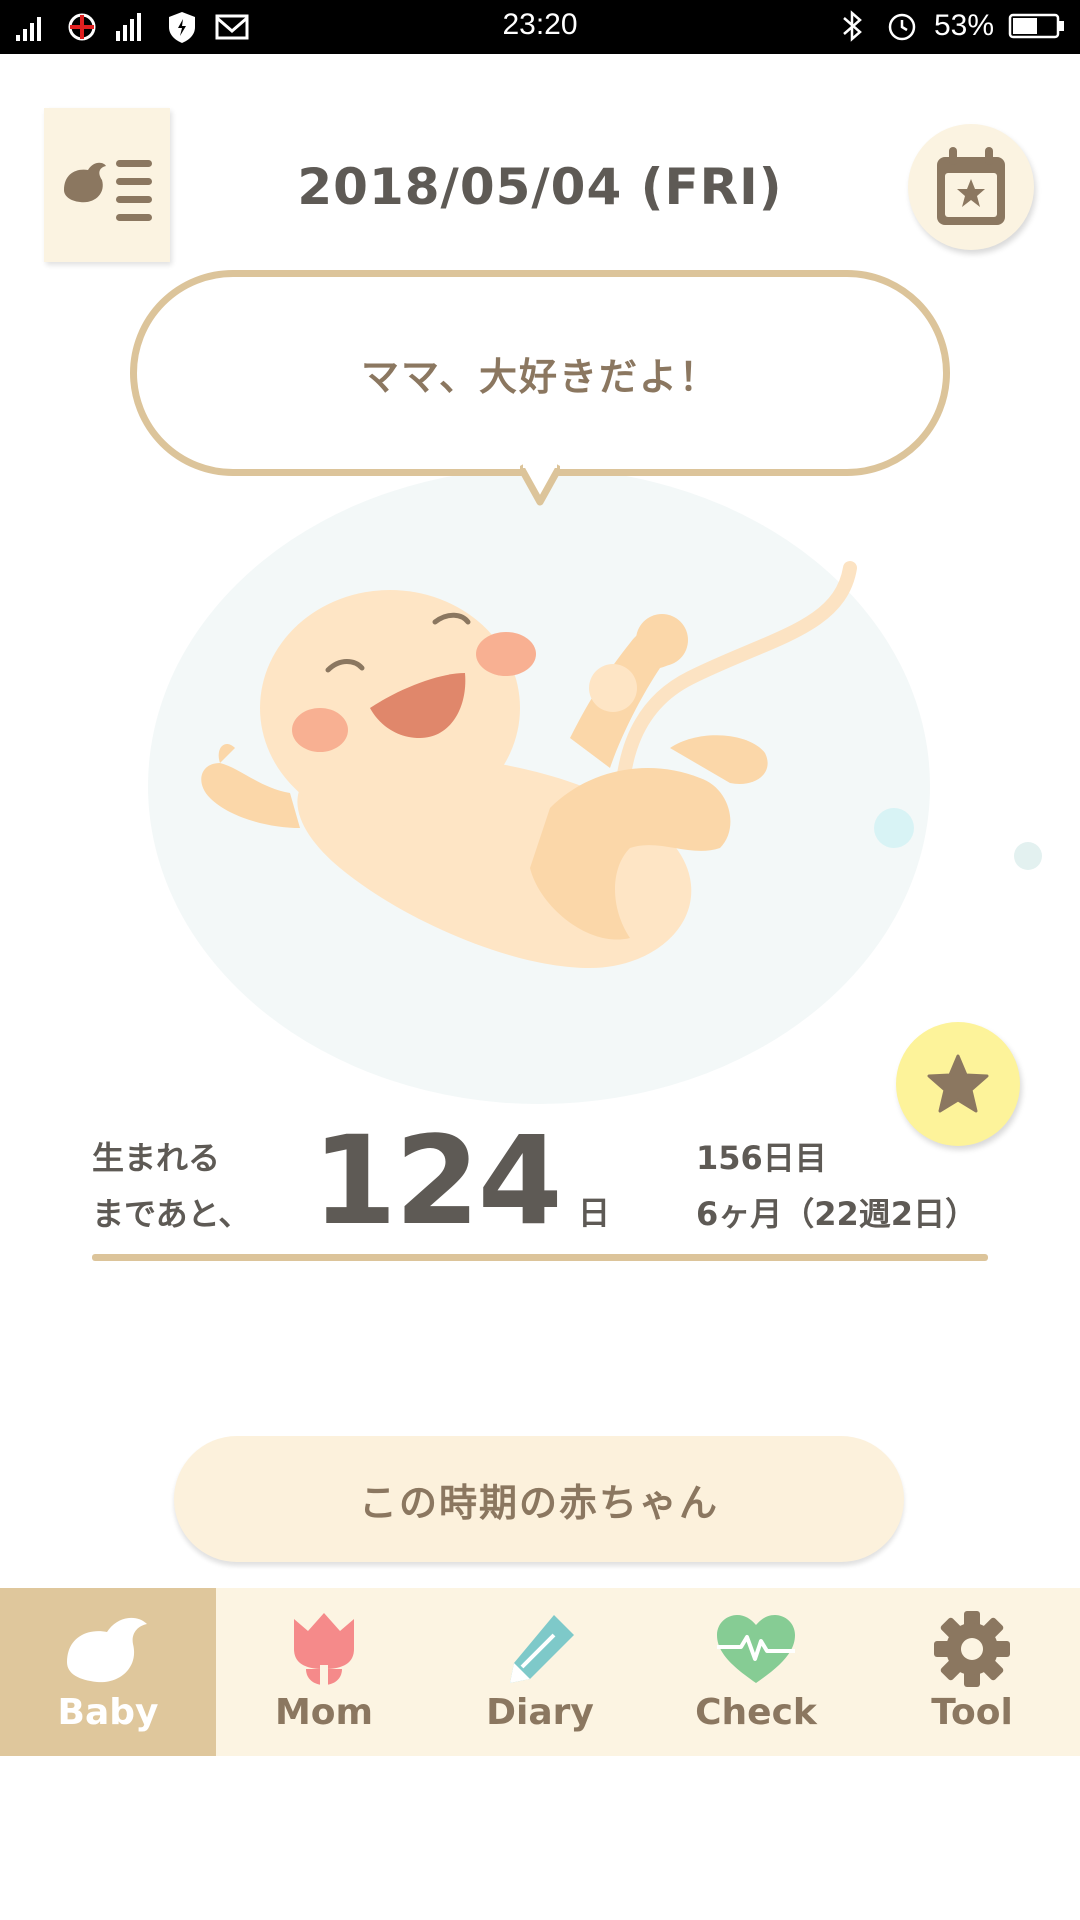  What do you see at coordinates (529, 764) in the screenshot?
I see `baby-illustration` at bounding box center [529, 764].